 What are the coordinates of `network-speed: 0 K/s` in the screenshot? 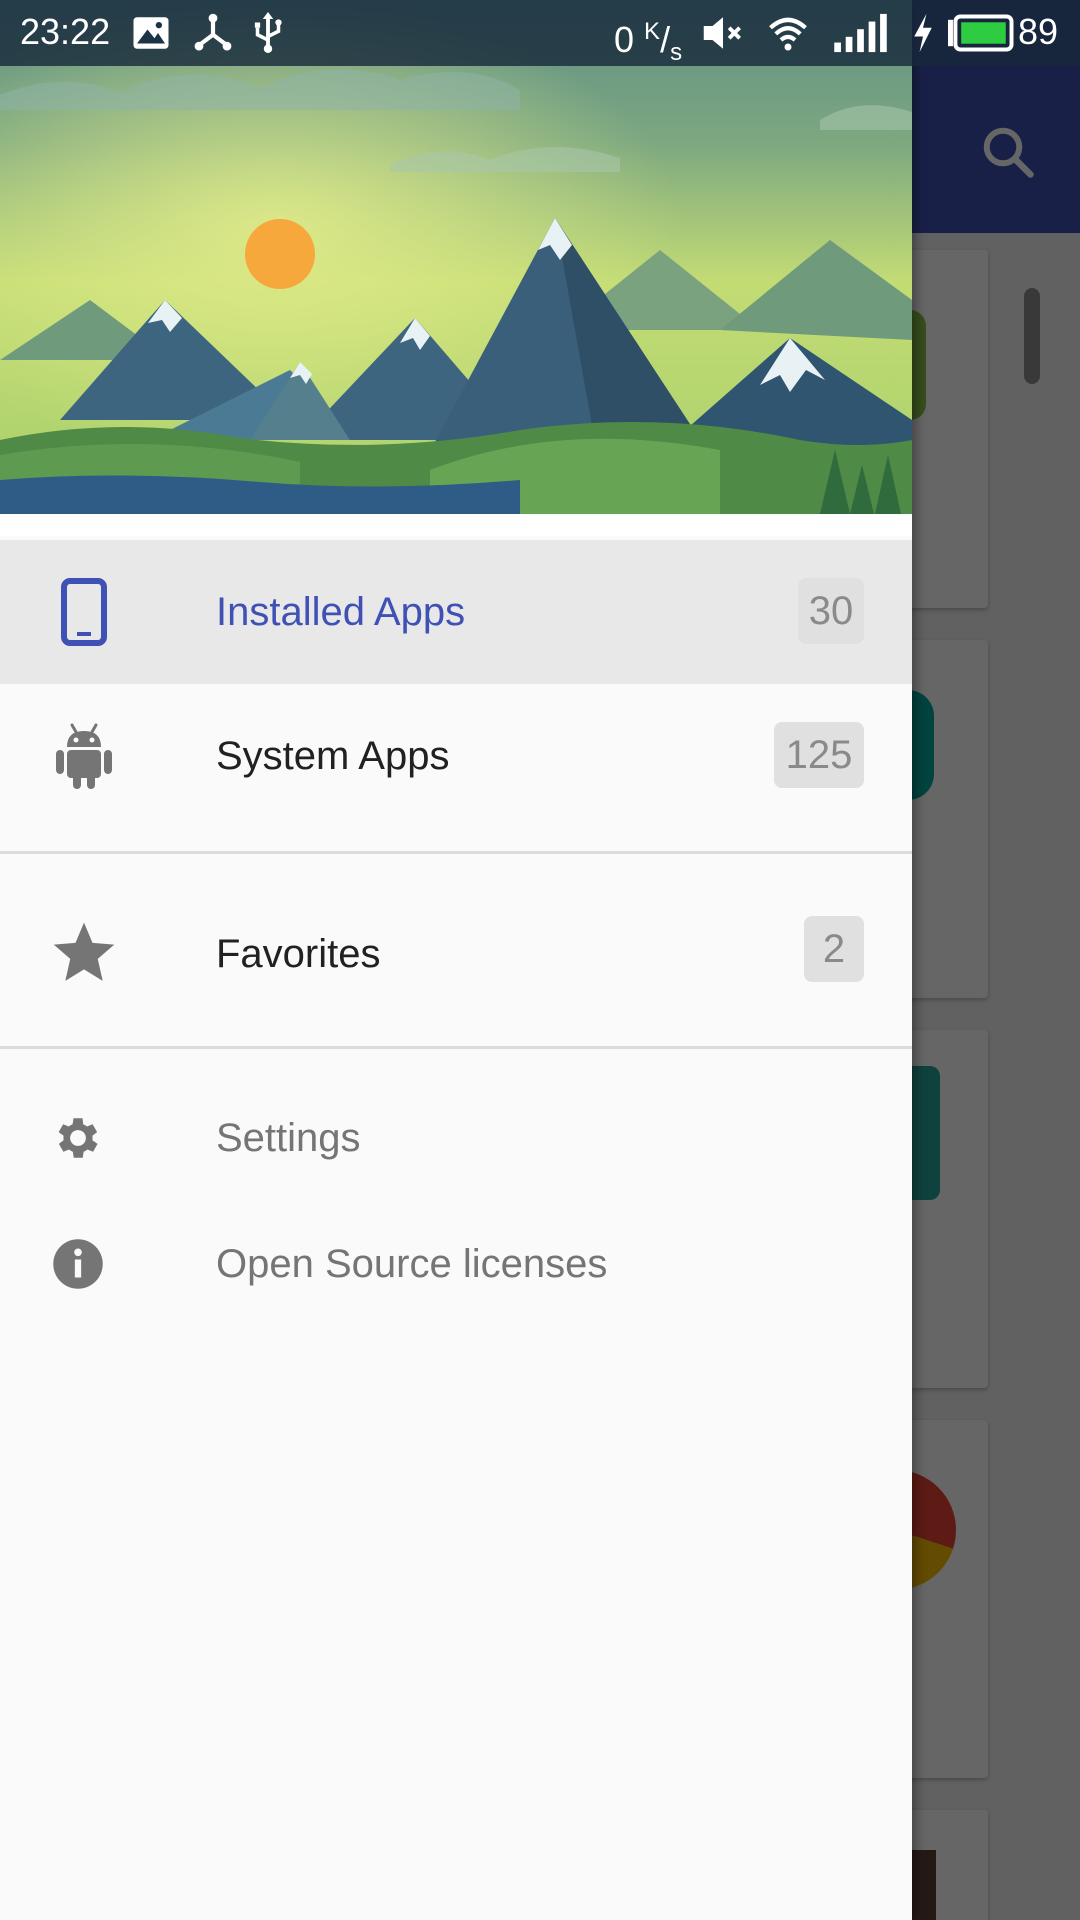 It's located at (648, 42).